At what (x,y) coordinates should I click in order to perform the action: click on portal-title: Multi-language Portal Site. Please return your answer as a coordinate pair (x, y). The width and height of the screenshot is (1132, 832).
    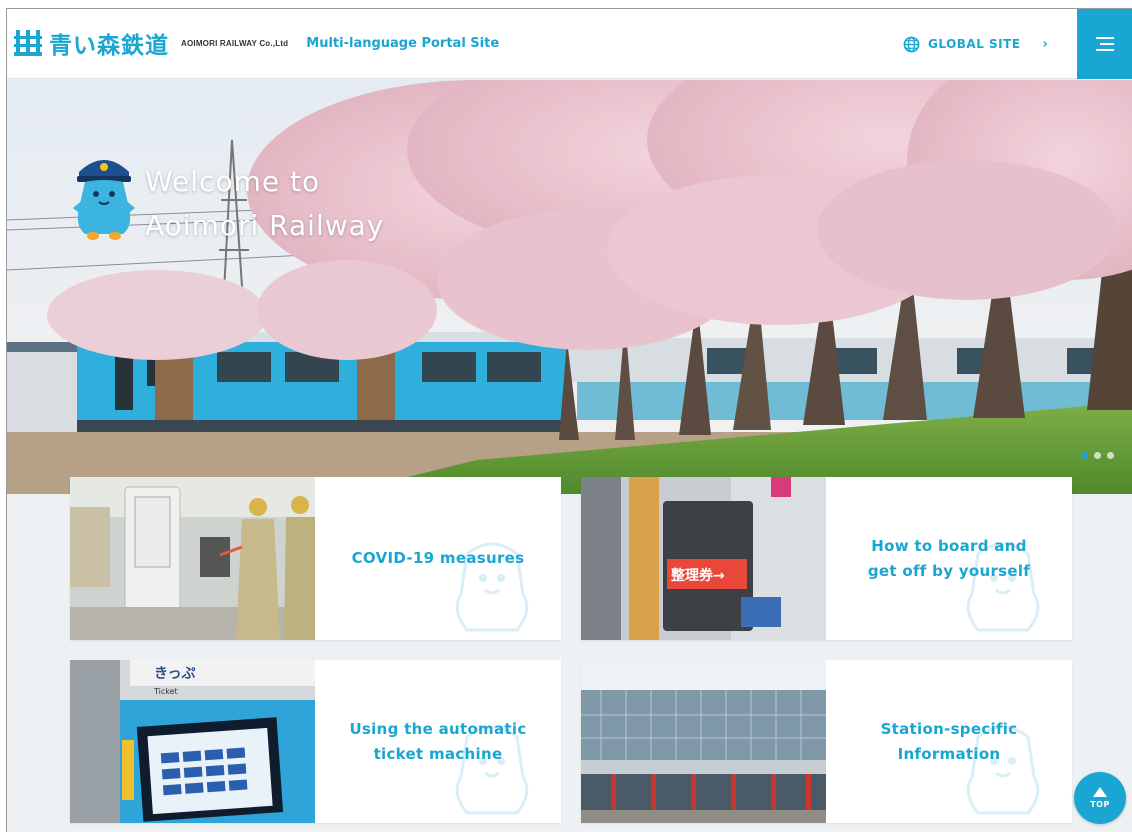
    Looking at the image, I should click on (403, 43).